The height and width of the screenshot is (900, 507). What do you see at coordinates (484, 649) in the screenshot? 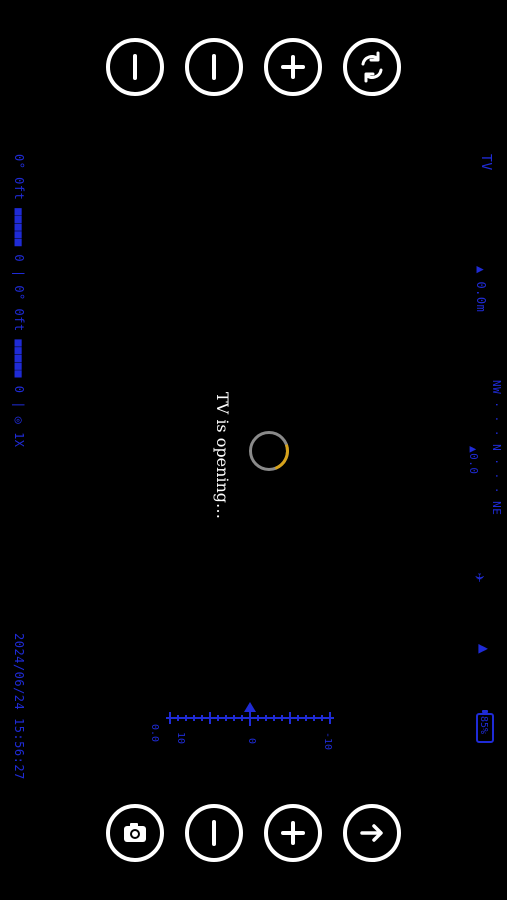
I see `signal-icon: ▲` at bounding box center [484, 649].